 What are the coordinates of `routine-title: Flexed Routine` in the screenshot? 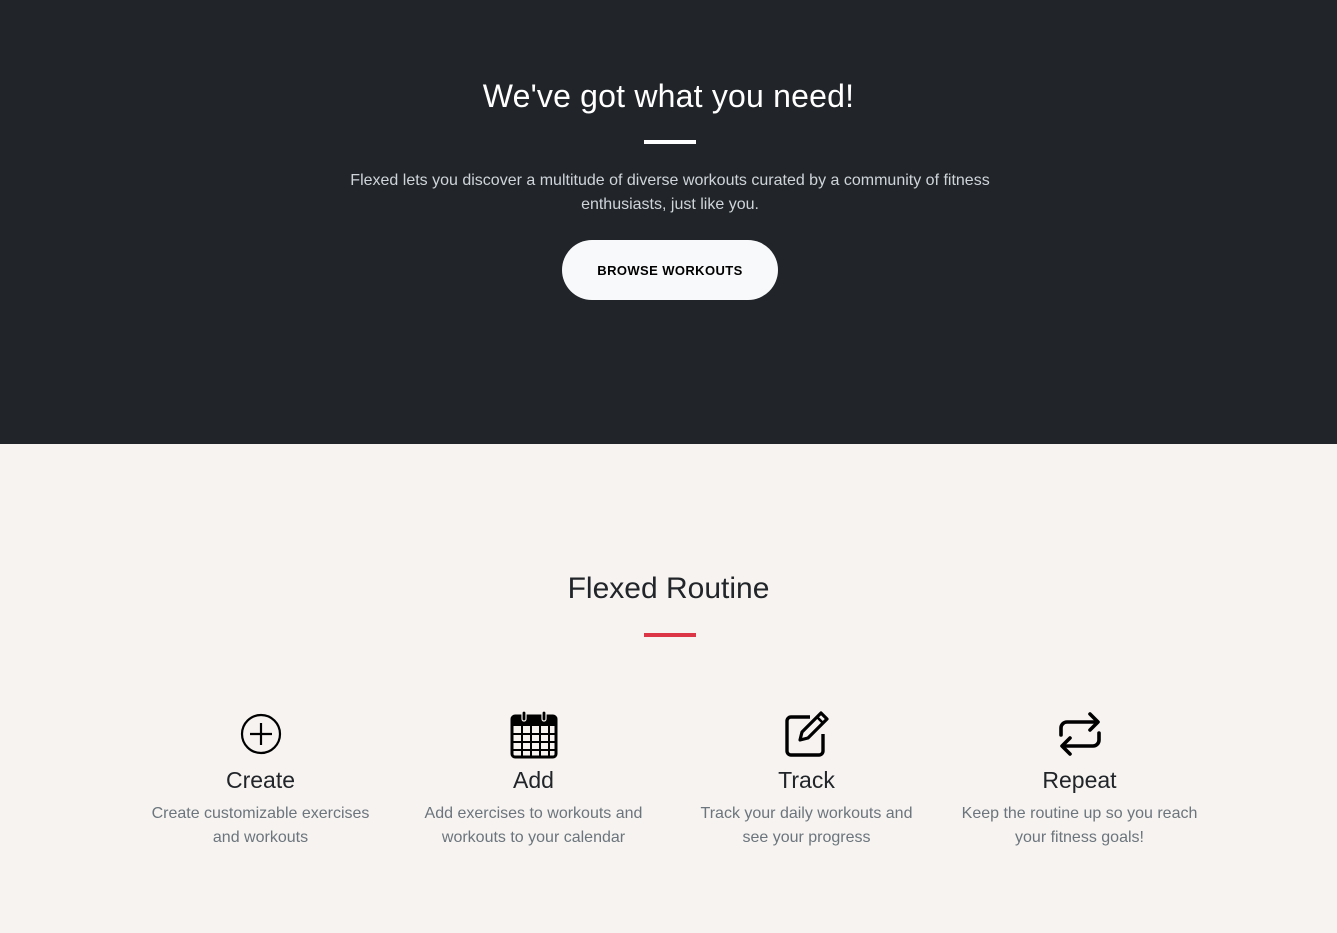 It's located at (668, 588).